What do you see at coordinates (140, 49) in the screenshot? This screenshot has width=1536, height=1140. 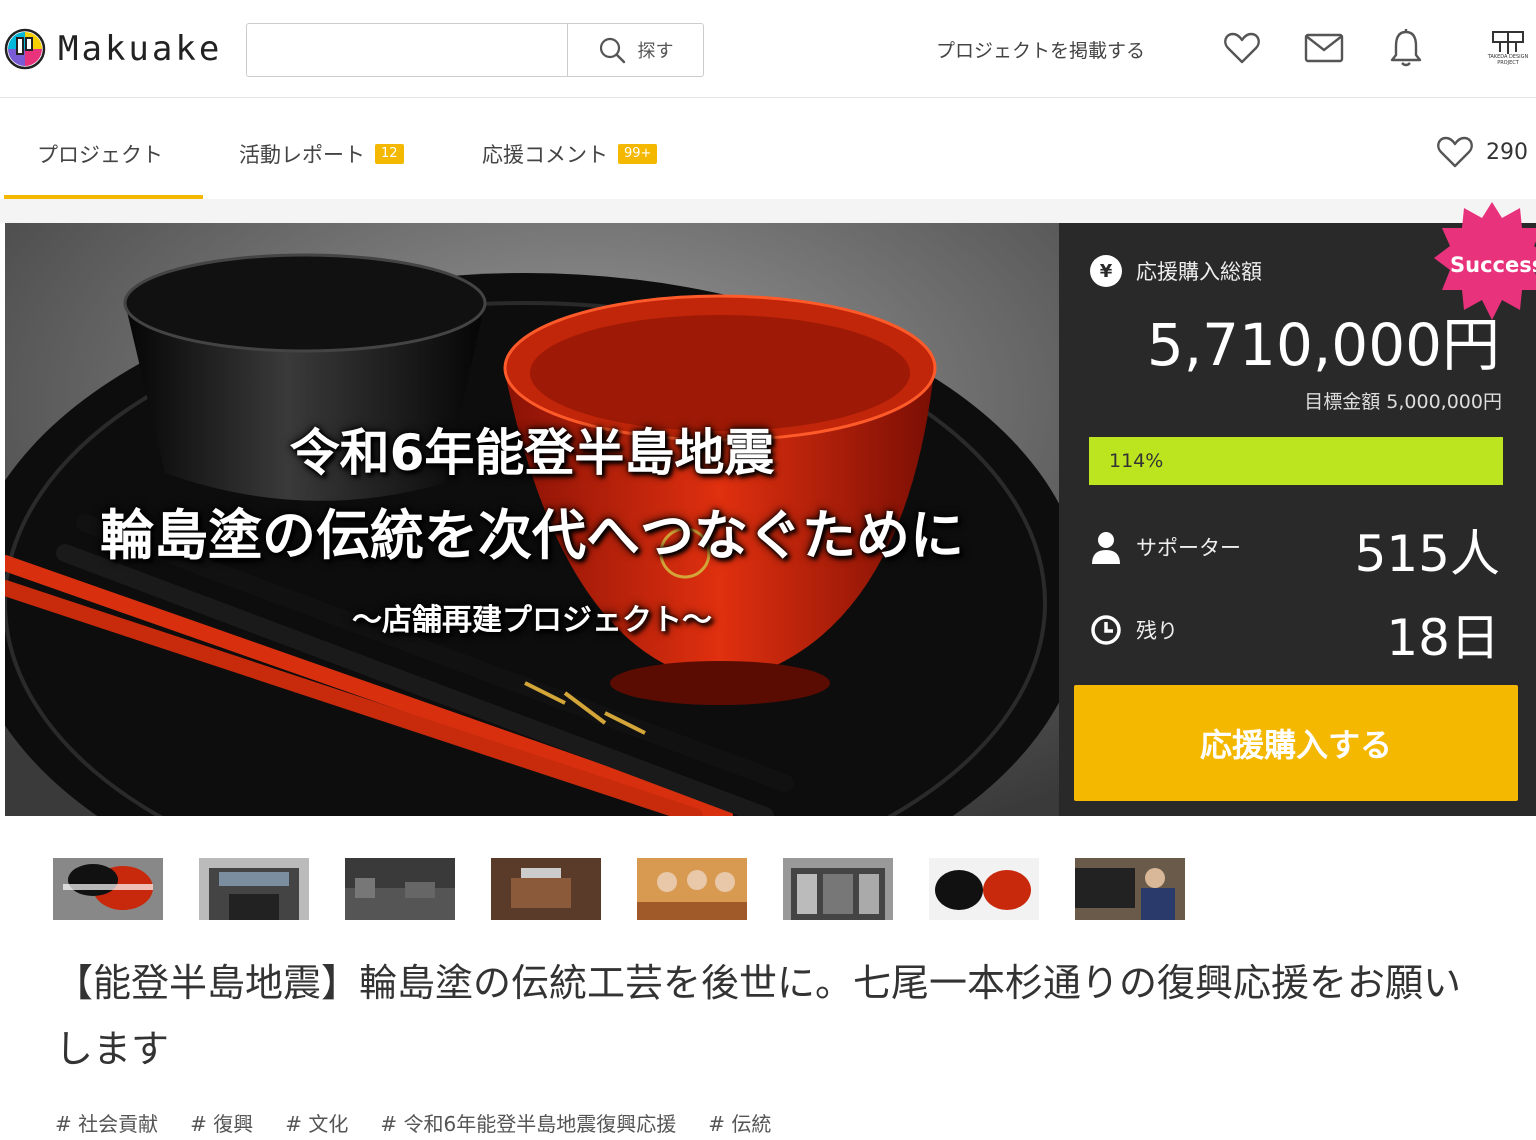 I see `logo-text: Makuake` at bounding box center [140, 49].